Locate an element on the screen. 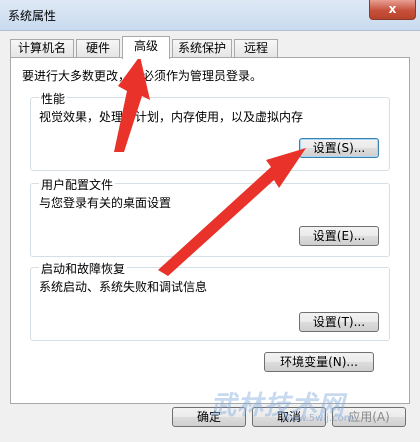  tab-hardware: 硬件 is located at coordinates (98, 48).